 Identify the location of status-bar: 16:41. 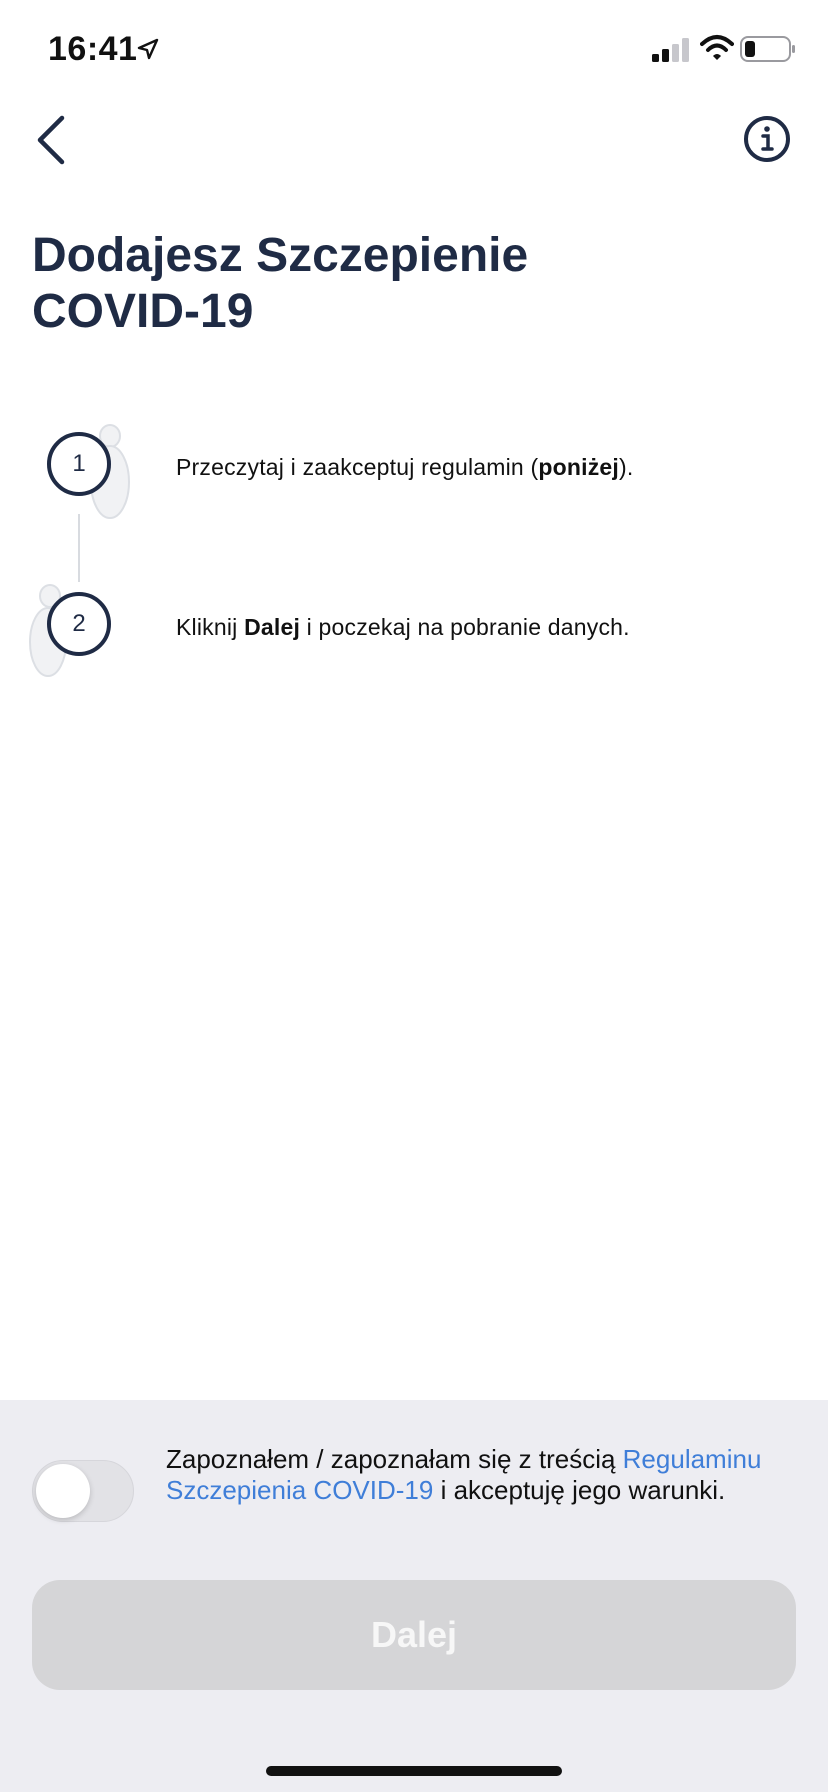
(414, 50).